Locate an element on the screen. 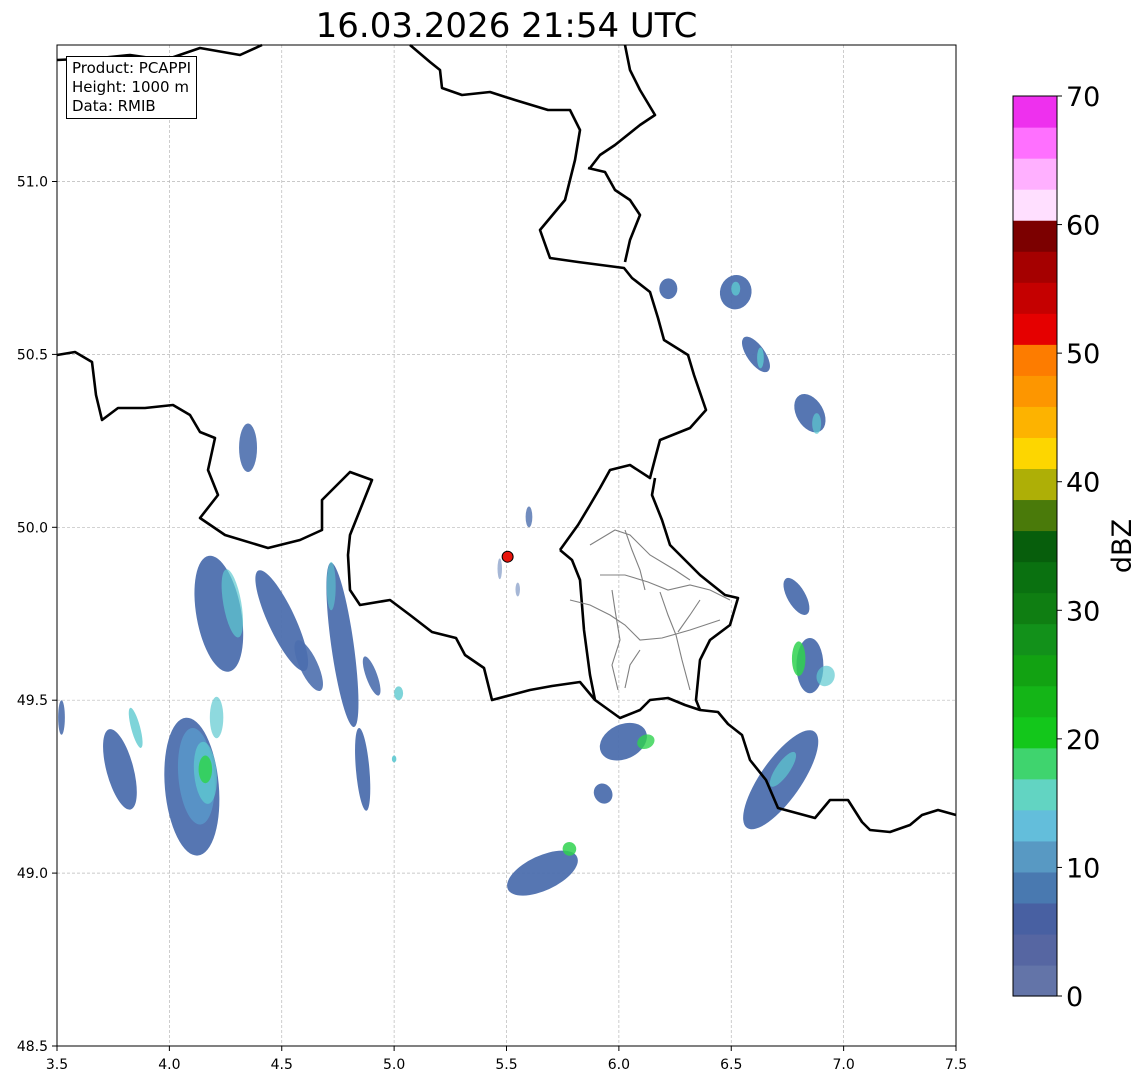 The image size is (1145, 1084). colorbar-tick-label: 0 is located at coordinates (1074, 997).